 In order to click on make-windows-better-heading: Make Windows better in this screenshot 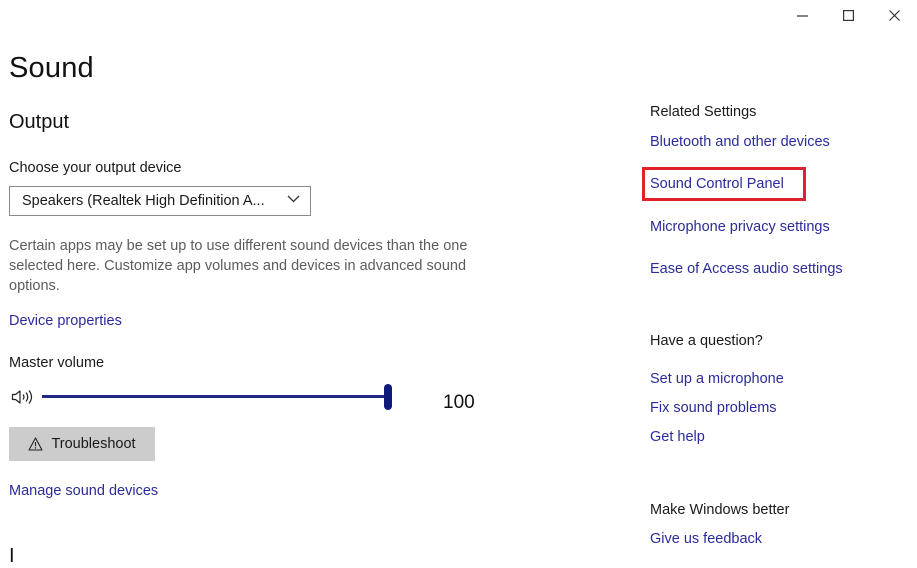, I will do `click(720, 510)`.